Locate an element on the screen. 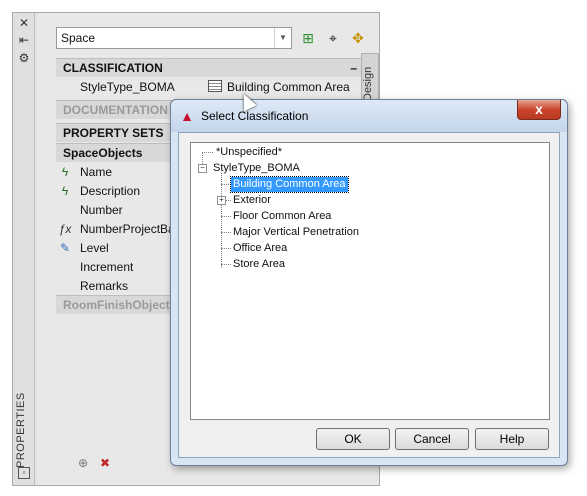 This screenshot has height=496, width=587. classification-label: StyleType_BOMA is located at coordinates (127, 87).